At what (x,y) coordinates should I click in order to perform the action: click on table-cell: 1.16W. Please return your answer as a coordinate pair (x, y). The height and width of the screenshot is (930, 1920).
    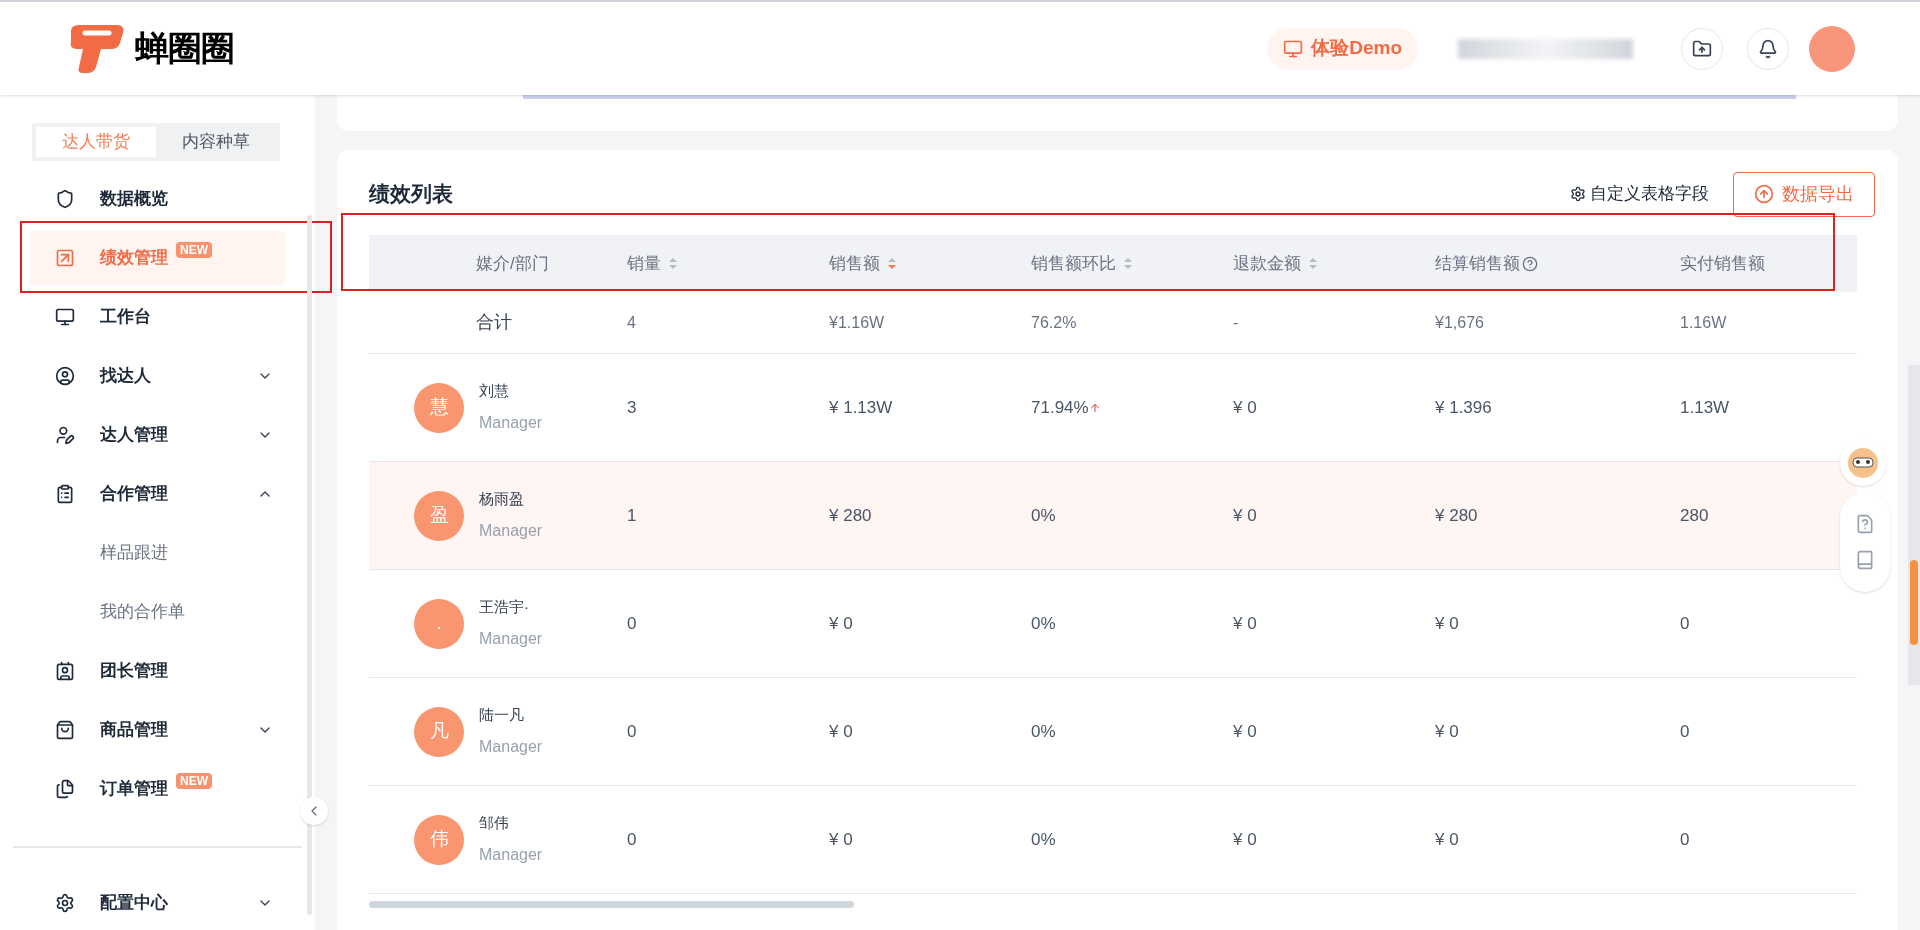
    Looking at the image, I should click on (1703, 322).